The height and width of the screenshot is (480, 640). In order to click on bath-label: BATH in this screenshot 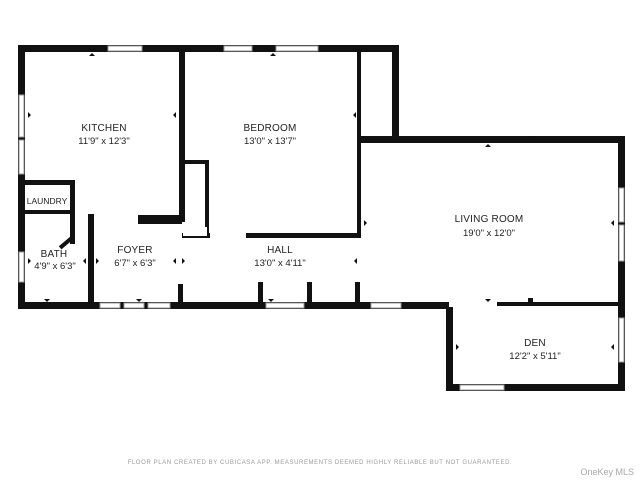, I will do `click(54, 254)`.